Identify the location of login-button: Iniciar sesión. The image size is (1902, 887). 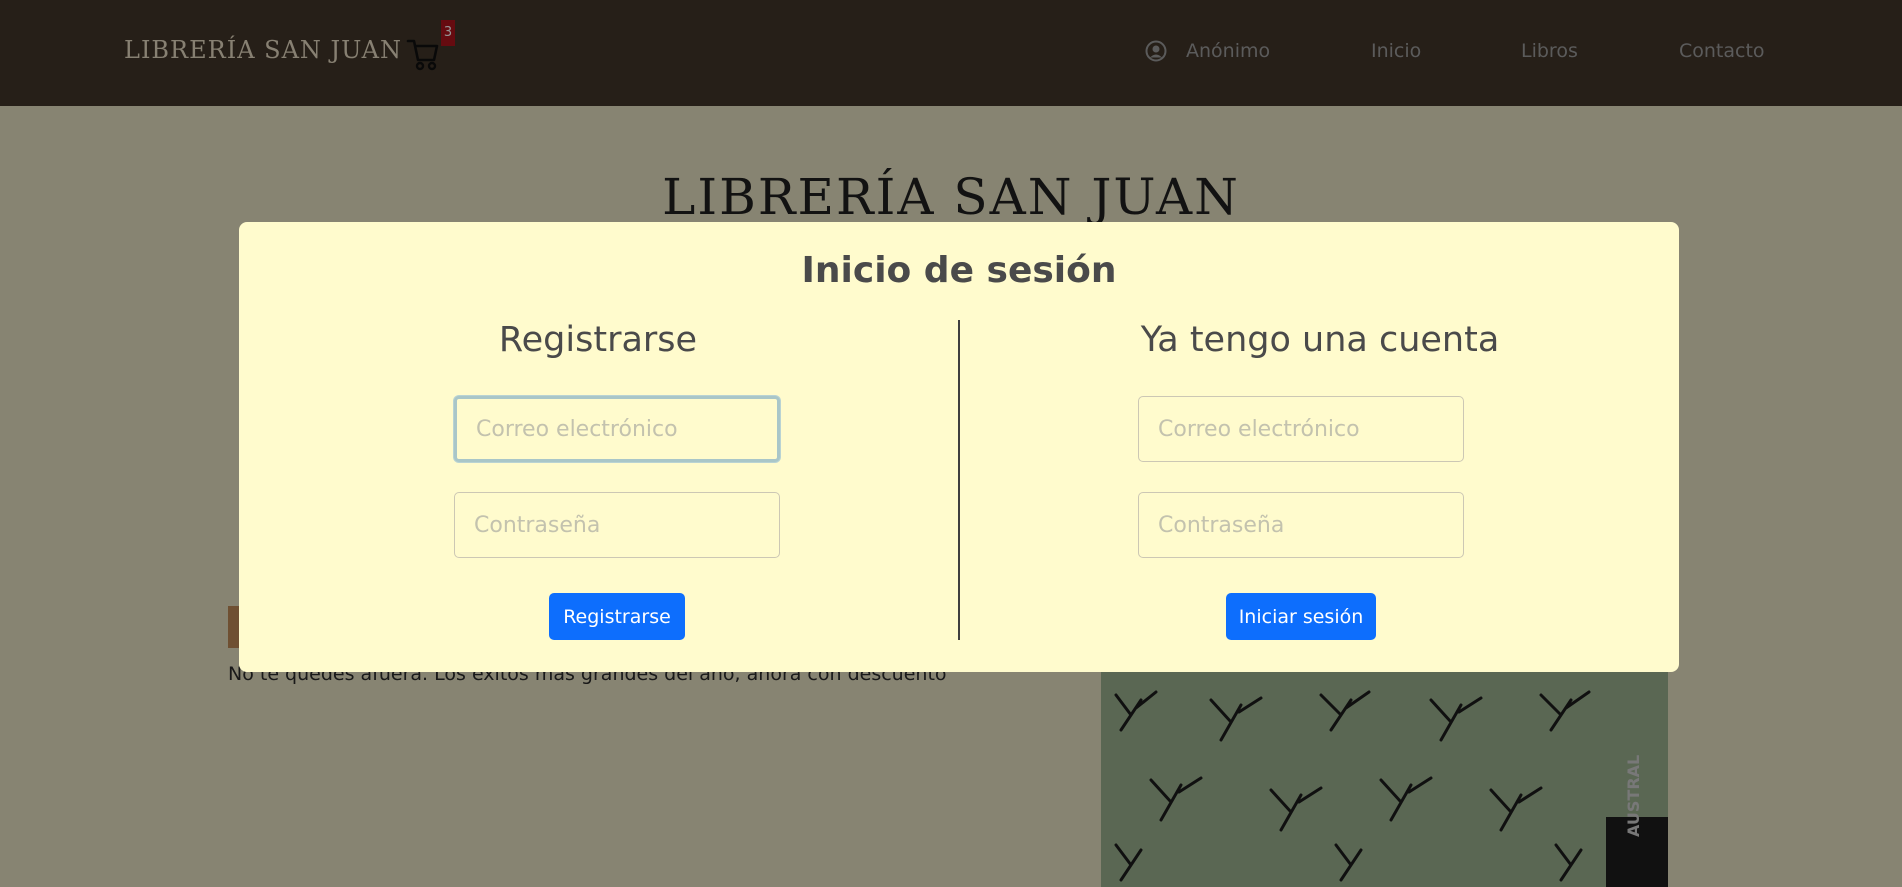
(1301, 616).